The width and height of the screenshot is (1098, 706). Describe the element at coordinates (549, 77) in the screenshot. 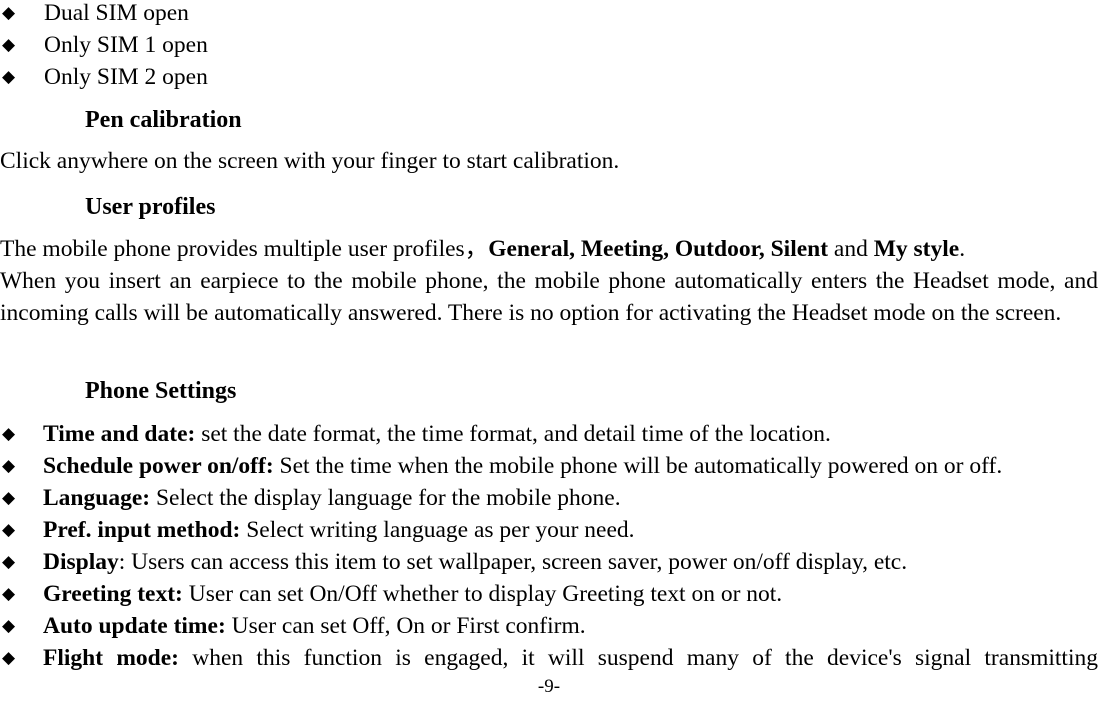

I see `list-item: ◆ Only SIM 2 open` at that location.